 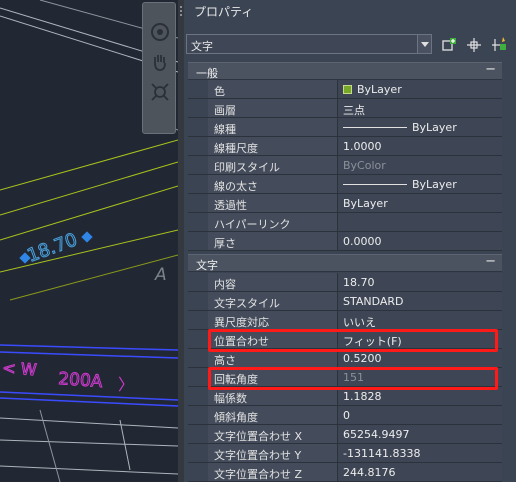 I want to click on drawing-label-arrow: 〉, so click(x=126, y=384).